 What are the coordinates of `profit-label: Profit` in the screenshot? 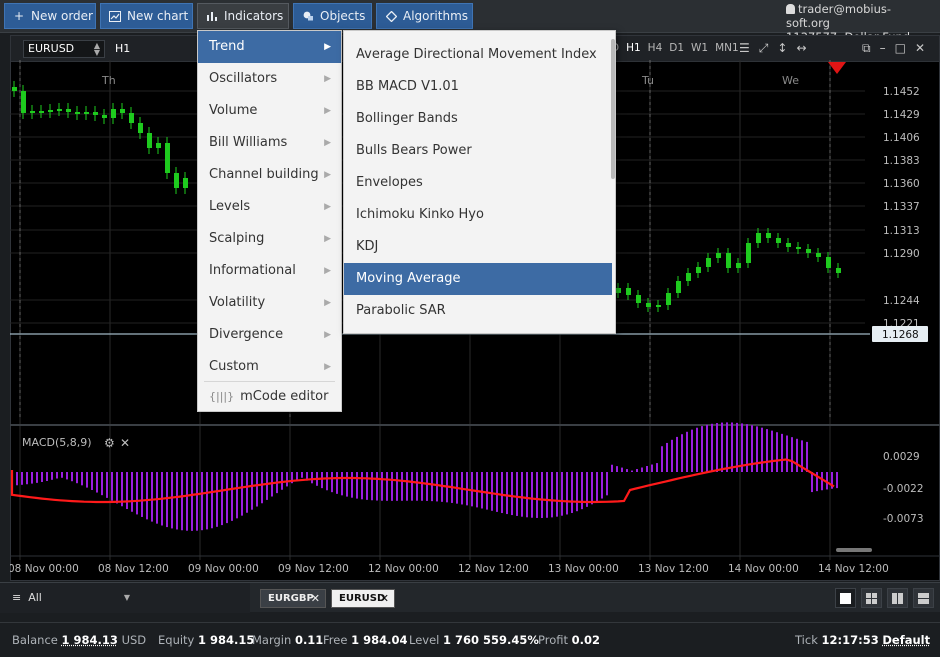 It's located at (553, 640).